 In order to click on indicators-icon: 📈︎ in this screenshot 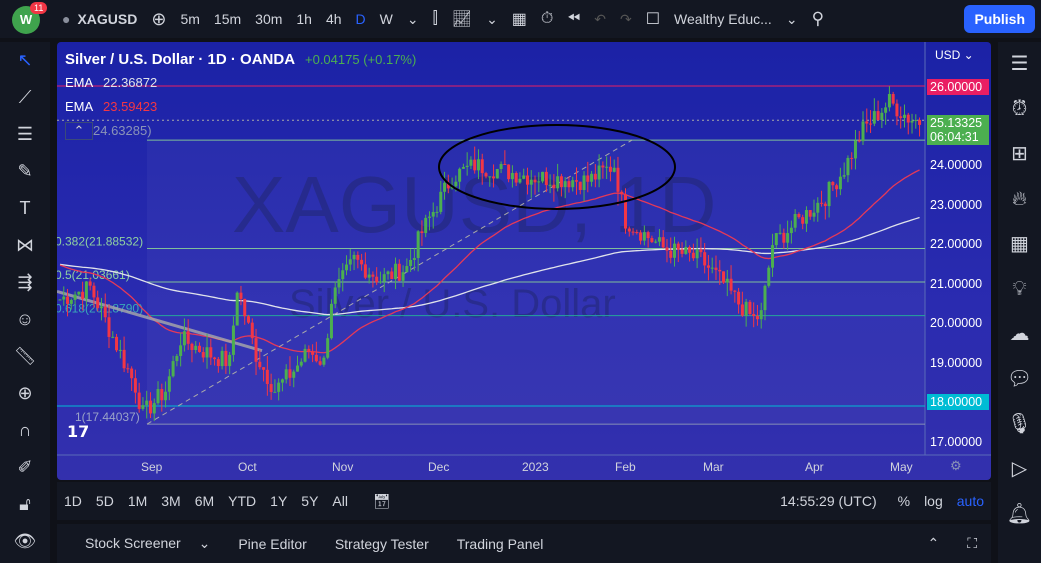, I will do `click(462, 19)`.